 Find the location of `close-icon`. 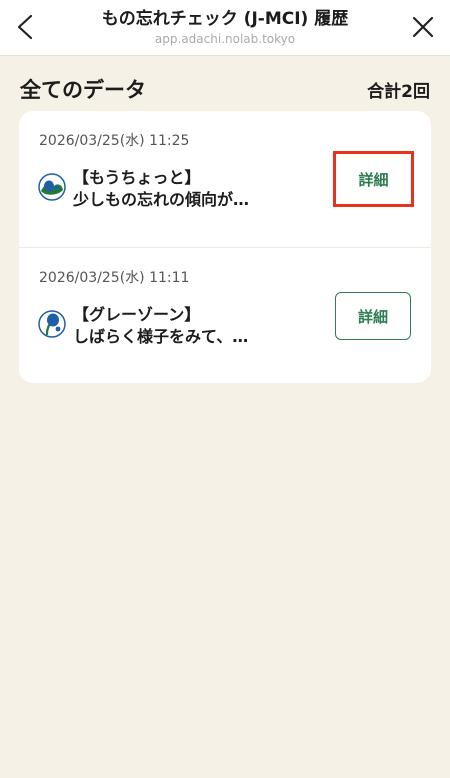

close-icon is located at coordinates (423, 27).